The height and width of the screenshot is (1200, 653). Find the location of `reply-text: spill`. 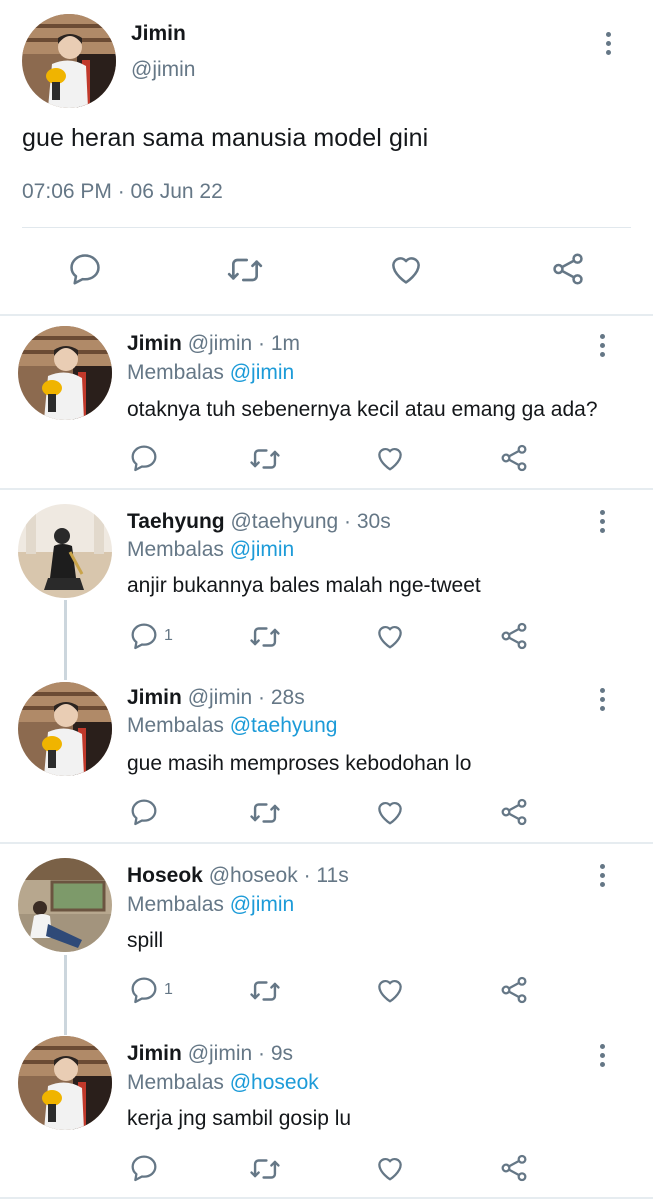

reply-text: spill is located at coordinates (145, 940).